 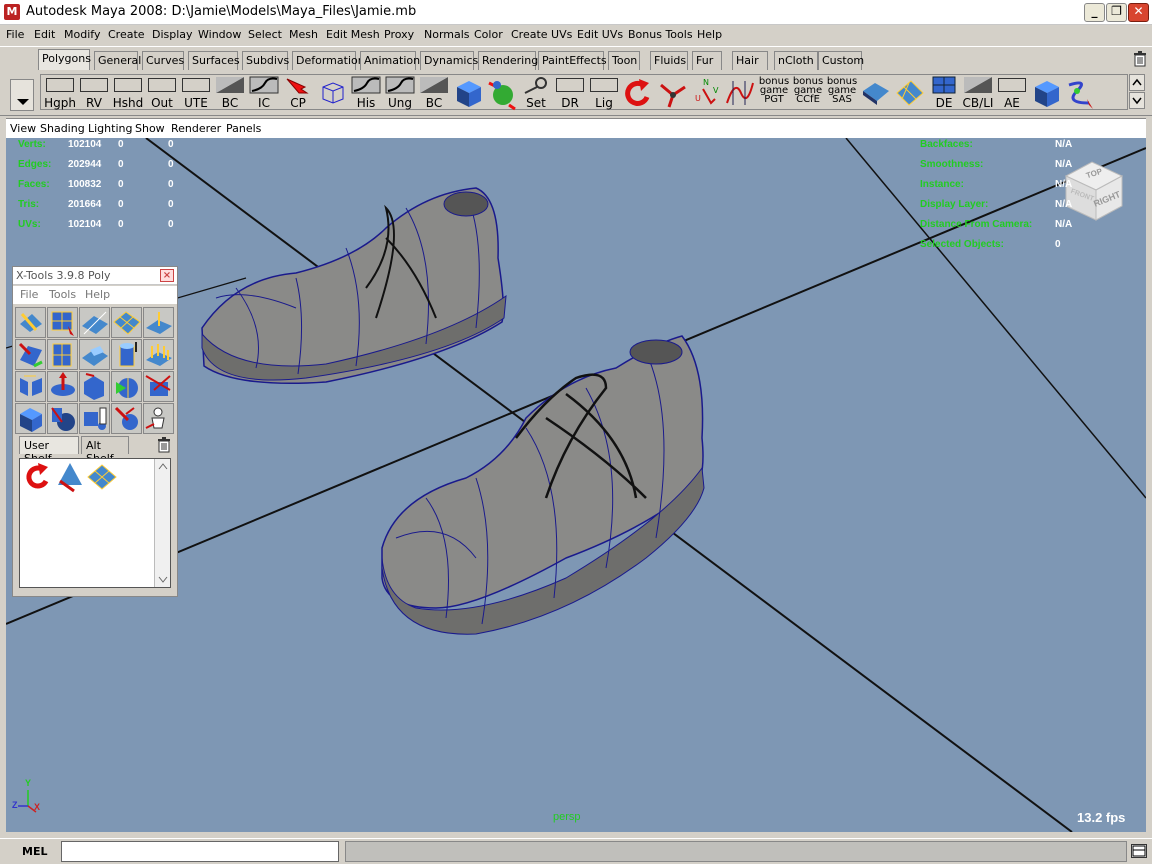 I want to click on xtools-menu-help: Help, so click(x=97, y=294).